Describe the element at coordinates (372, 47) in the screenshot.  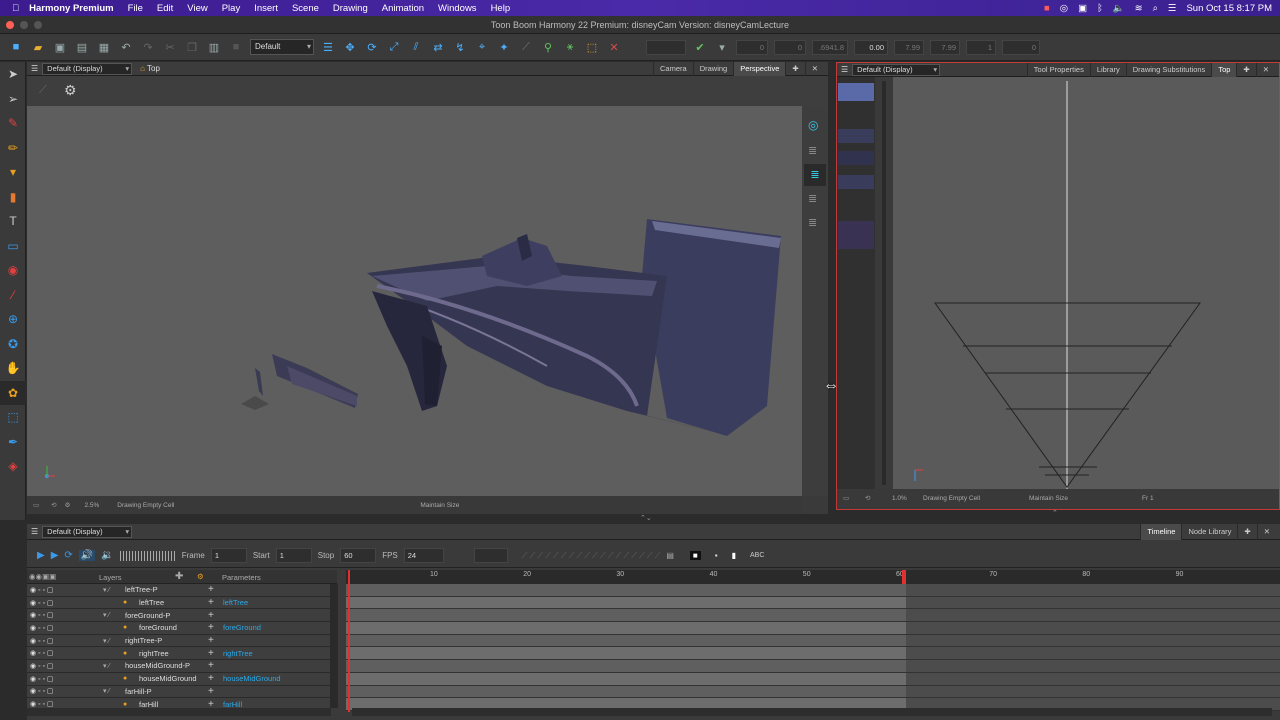
I see `rotate-icon: ⟳` at that location.